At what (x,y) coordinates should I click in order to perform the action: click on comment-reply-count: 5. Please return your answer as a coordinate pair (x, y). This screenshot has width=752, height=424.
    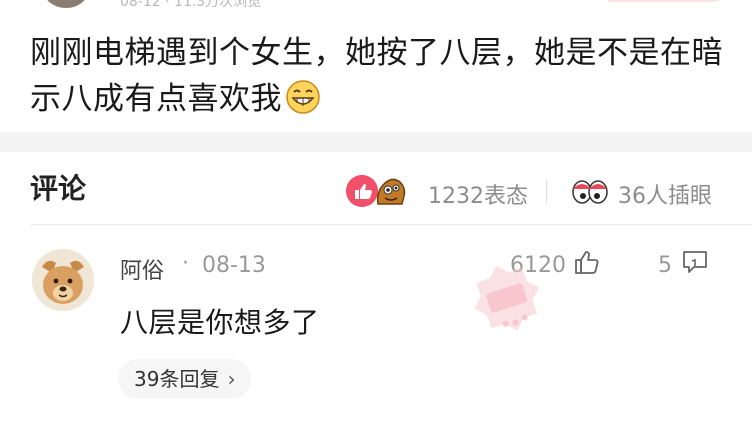
    Looking at the image, I should click on (665, 265).